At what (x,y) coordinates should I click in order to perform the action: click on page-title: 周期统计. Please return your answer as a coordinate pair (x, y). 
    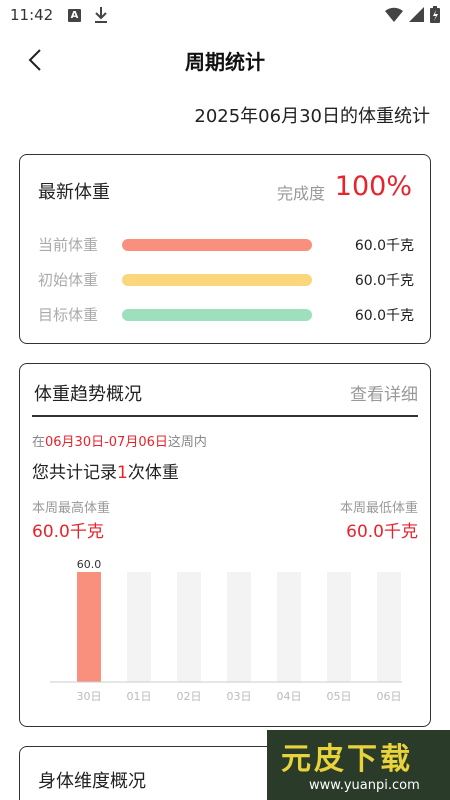
    Looking at the image, I should click on (225, 62).